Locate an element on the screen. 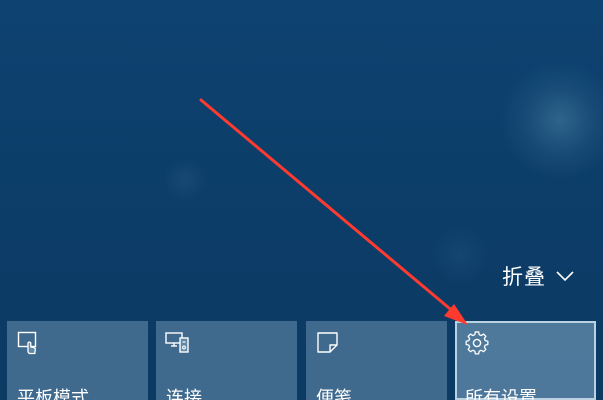  tile-all-settings: 所有设置 is located at coordinates (525, 360).